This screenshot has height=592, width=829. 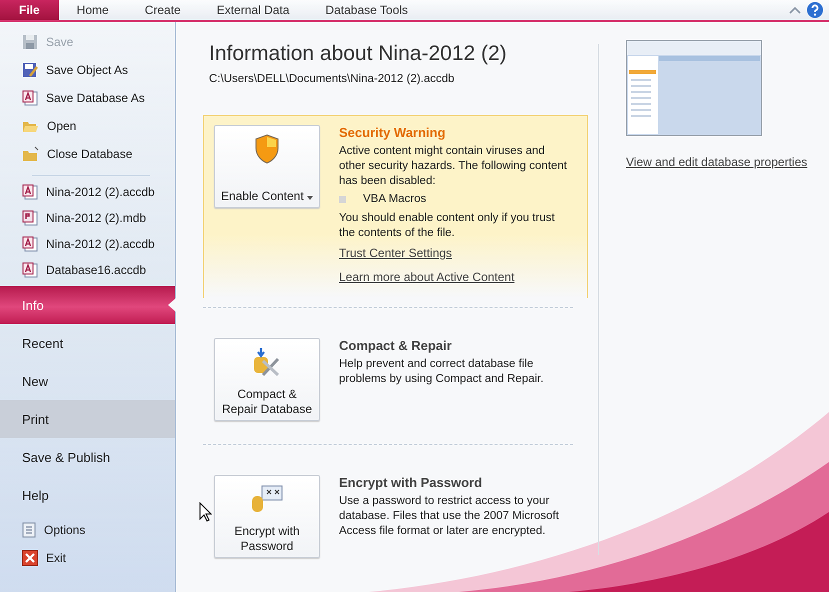 I want to click on section-text: You should enable content only if you trust the contents of the file., so click(x=447, y=226).